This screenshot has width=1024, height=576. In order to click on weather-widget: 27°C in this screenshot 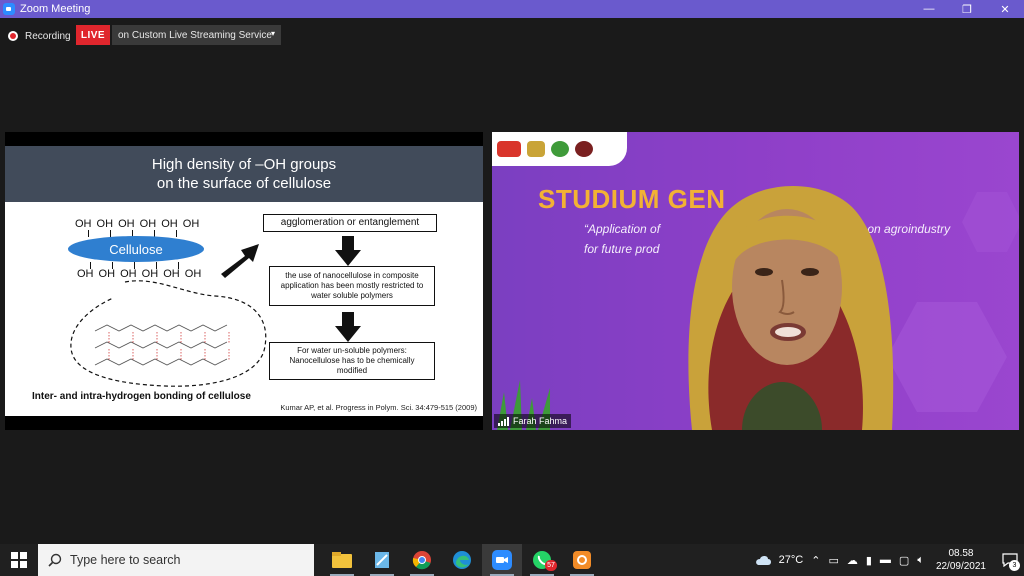, I will do `click(779, 560)`.